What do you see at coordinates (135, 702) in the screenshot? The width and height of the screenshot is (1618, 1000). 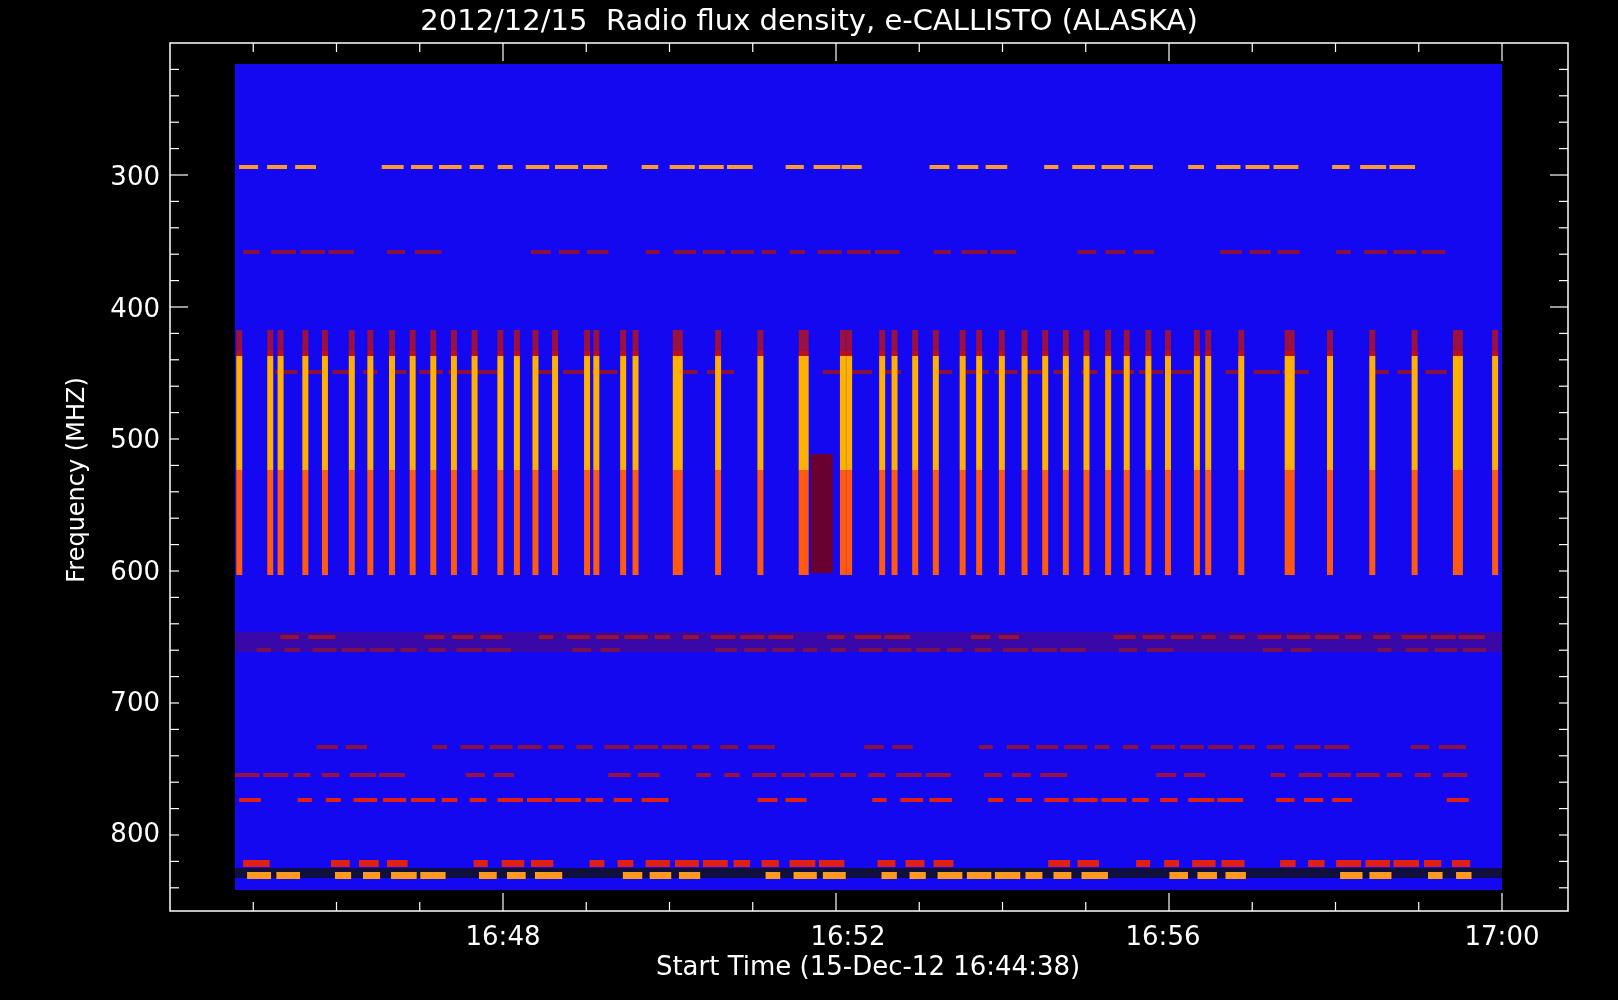 I see `y-tick-label: 700` at bounding box center [135, 702].